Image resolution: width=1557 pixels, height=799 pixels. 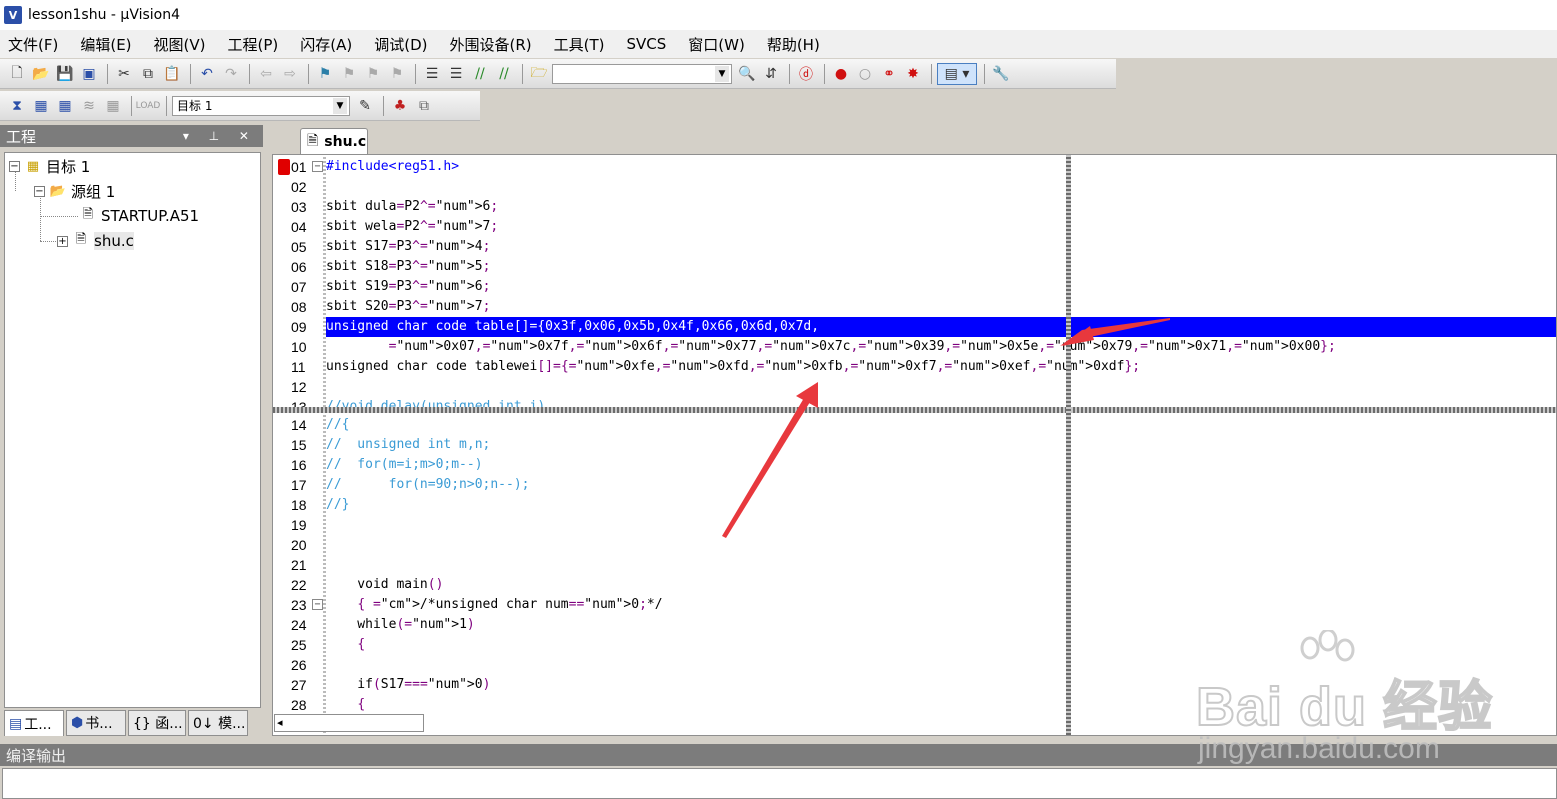 What do you see at coordinates (95, 241) in the screenshot?
I see `tree-item-file: + 🗎 shu.c` at bounding box center [95, 241].